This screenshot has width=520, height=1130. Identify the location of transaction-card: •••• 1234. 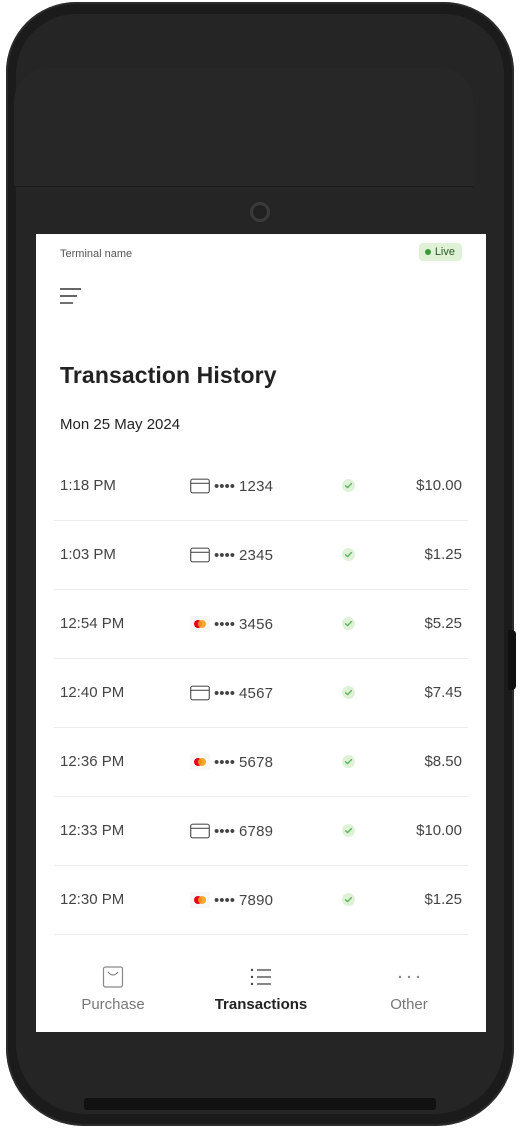
(231, 486).